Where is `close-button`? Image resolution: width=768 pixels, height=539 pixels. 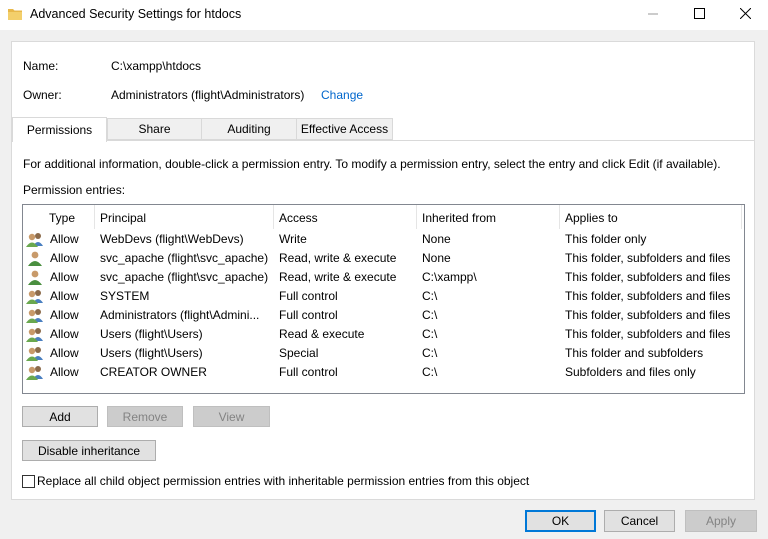 close-button is located at coordinates (745, 15).